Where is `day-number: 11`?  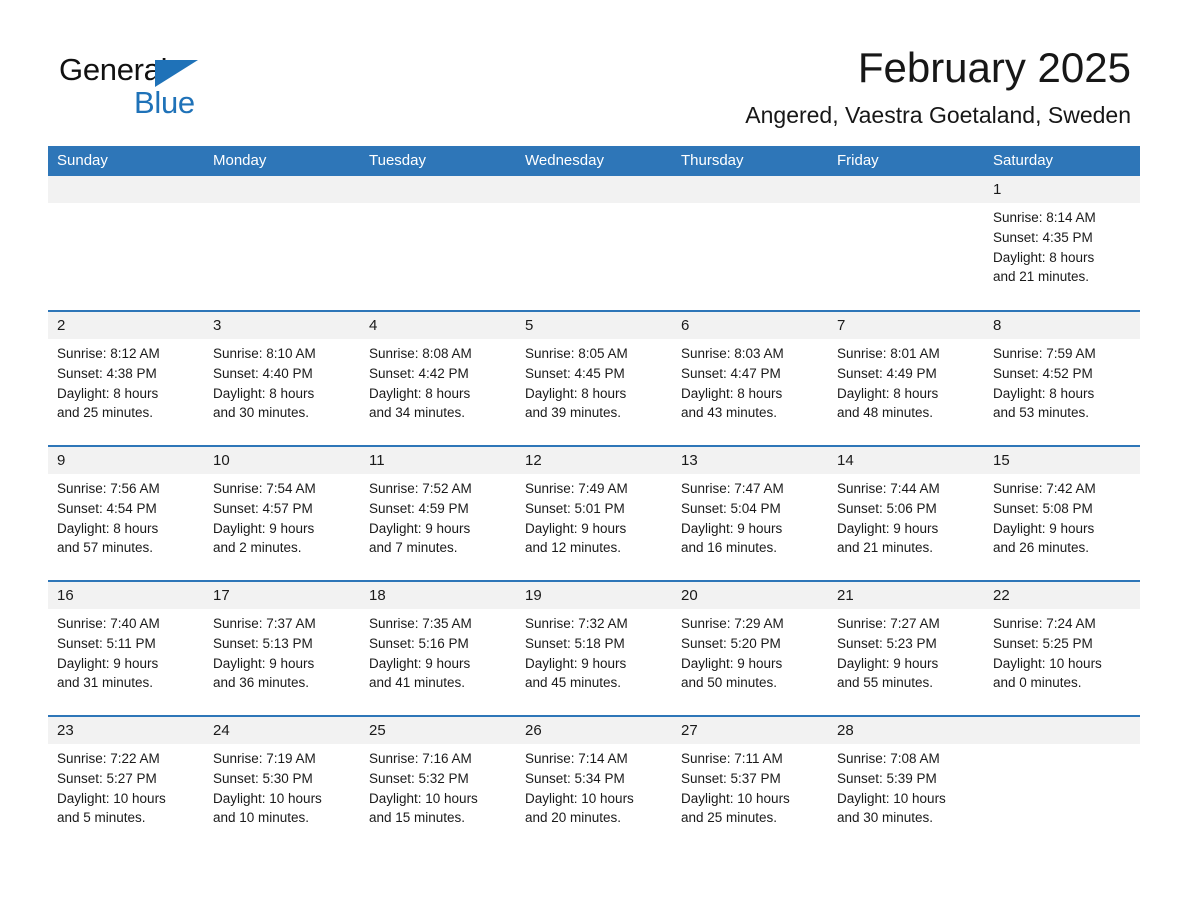
day-number: 11 is located at coordinates (377, 461).